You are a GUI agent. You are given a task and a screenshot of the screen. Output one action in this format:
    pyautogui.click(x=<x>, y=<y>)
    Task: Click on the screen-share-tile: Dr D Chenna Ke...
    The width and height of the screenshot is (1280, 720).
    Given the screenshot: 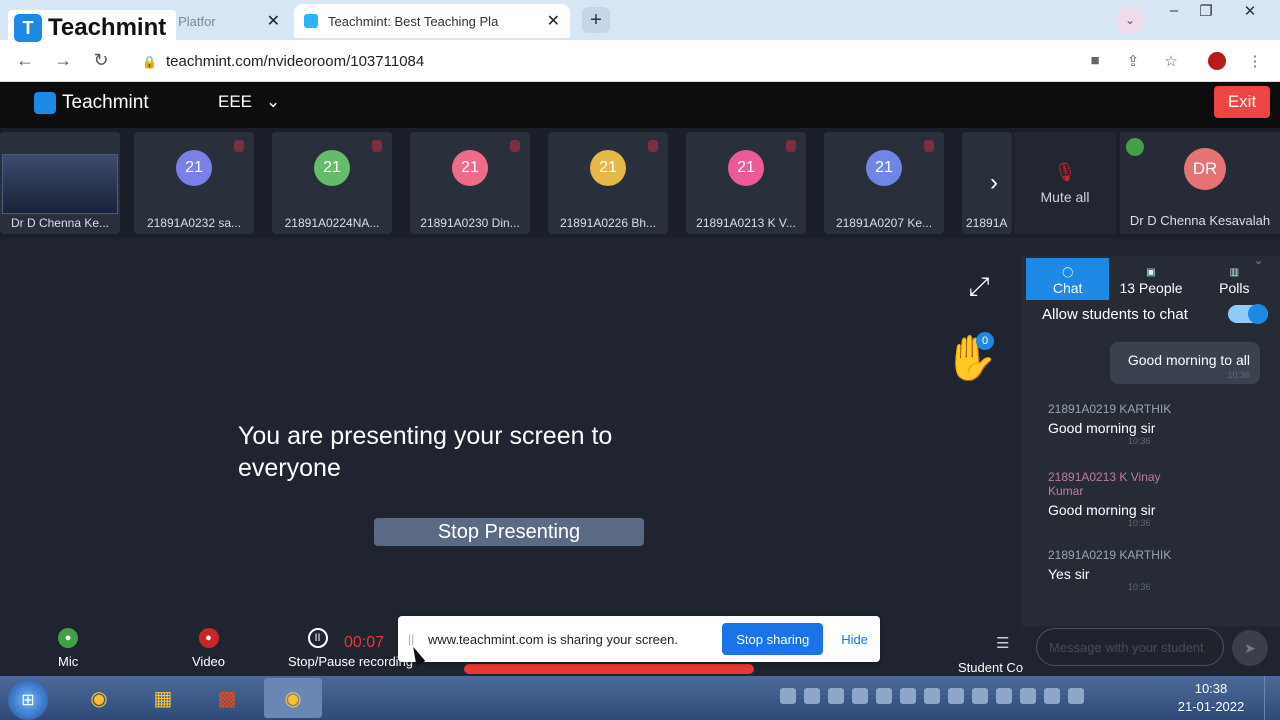 What is the action you would take?
    pyautogui.click(x=60, y=183)
    